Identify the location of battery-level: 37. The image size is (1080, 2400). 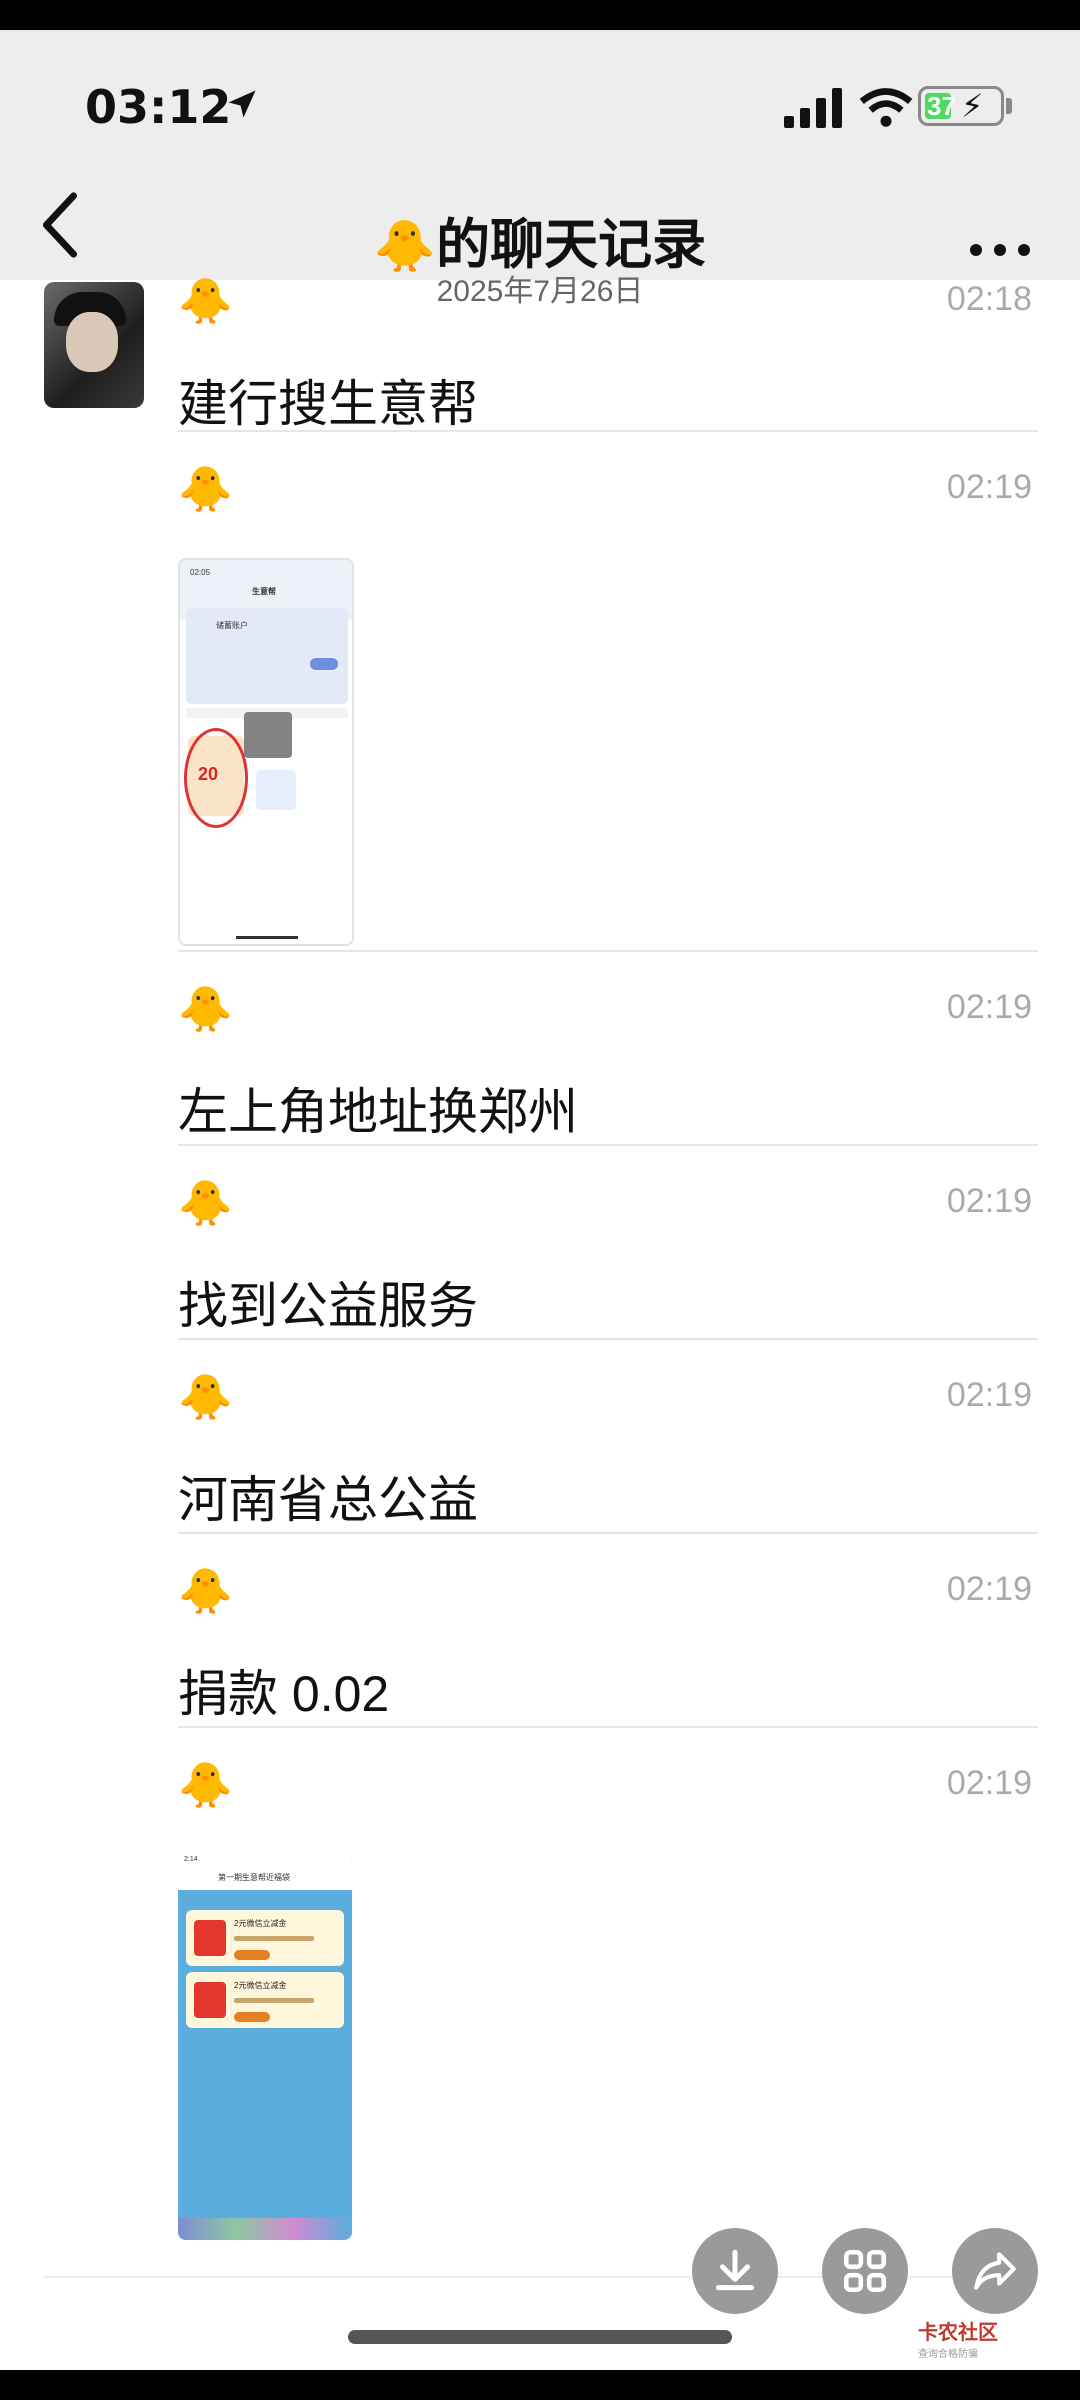
(941, 106).